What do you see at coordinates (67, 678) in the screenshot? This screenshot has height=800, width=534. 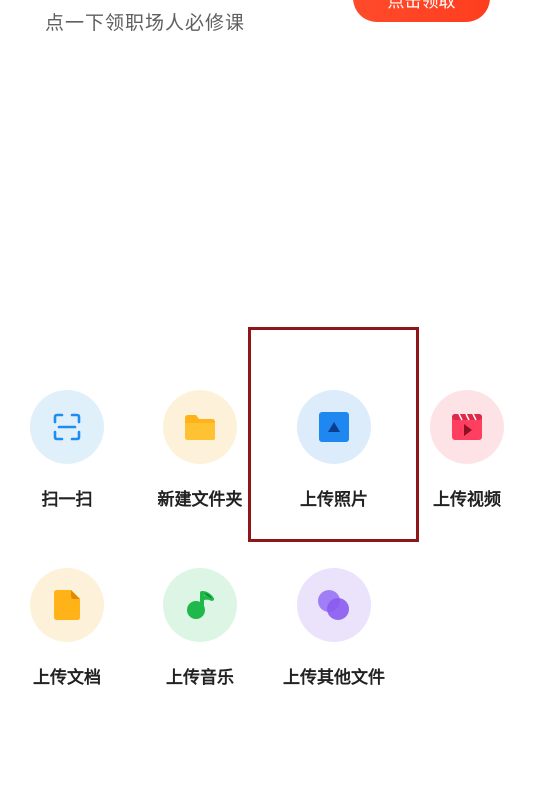 I see `upload-document-label: 上传文档` at bounding box center [67, 678].